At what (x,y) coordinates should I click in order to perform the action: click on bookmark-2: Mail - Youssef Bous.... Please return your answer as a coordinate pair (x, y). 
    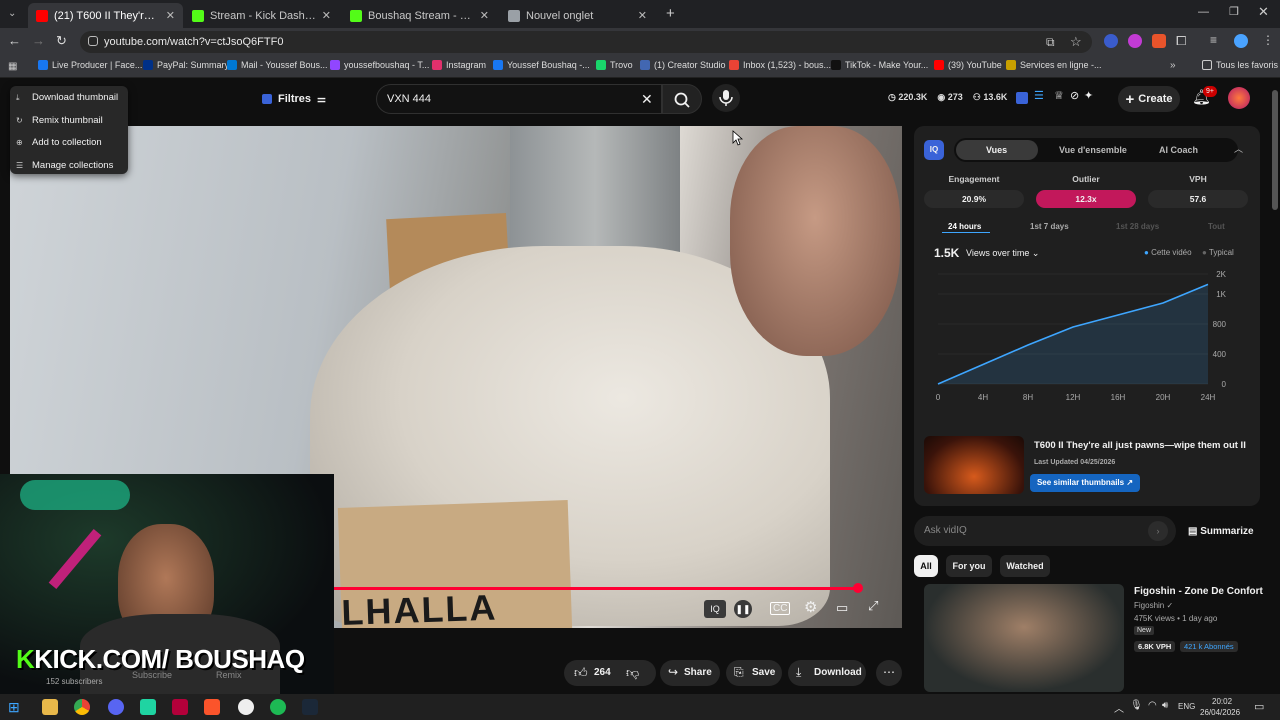
    Looking at the image, I should click on (277, 65).